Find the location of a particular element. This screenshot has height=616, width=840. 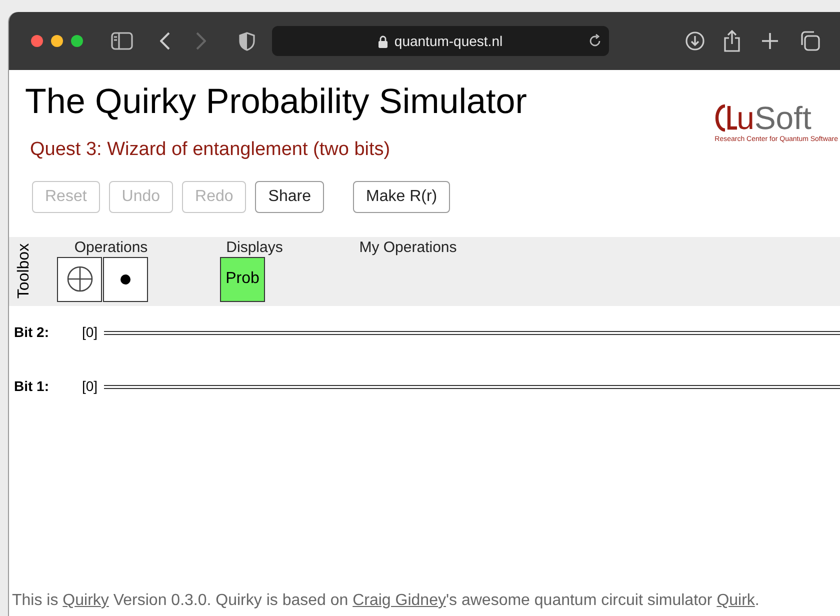

toolbar-button: Share is located at coordinates (289, 196).